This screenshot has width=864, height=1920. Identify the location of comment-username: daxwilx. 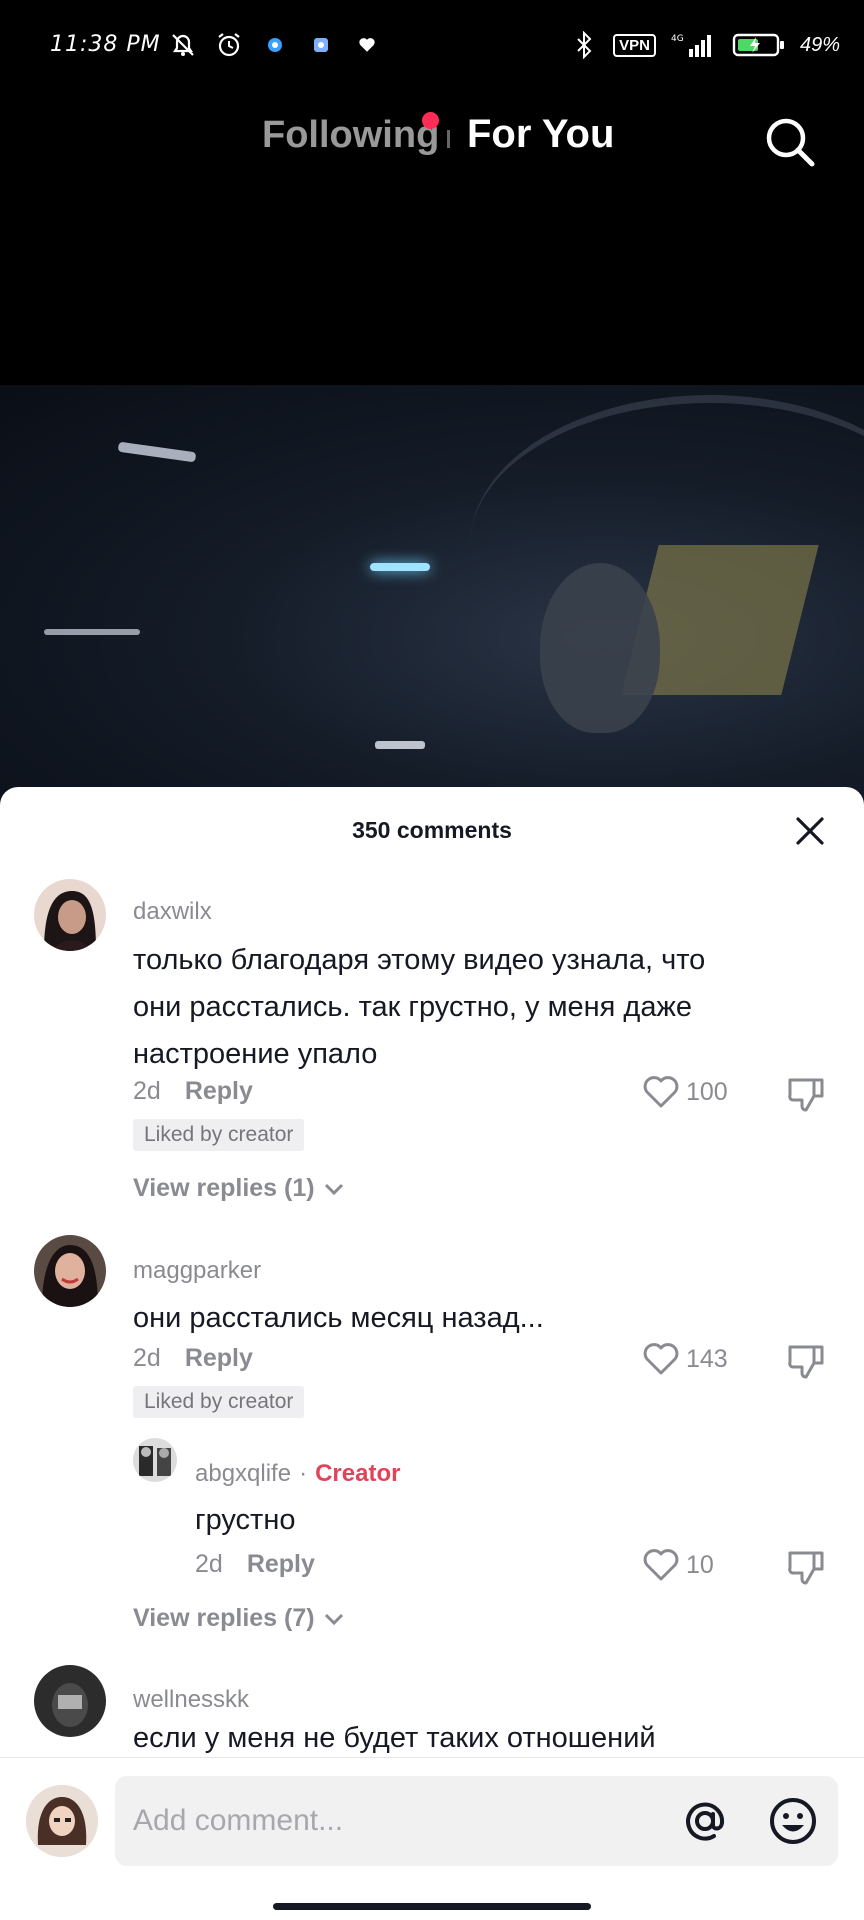
(172, 912).